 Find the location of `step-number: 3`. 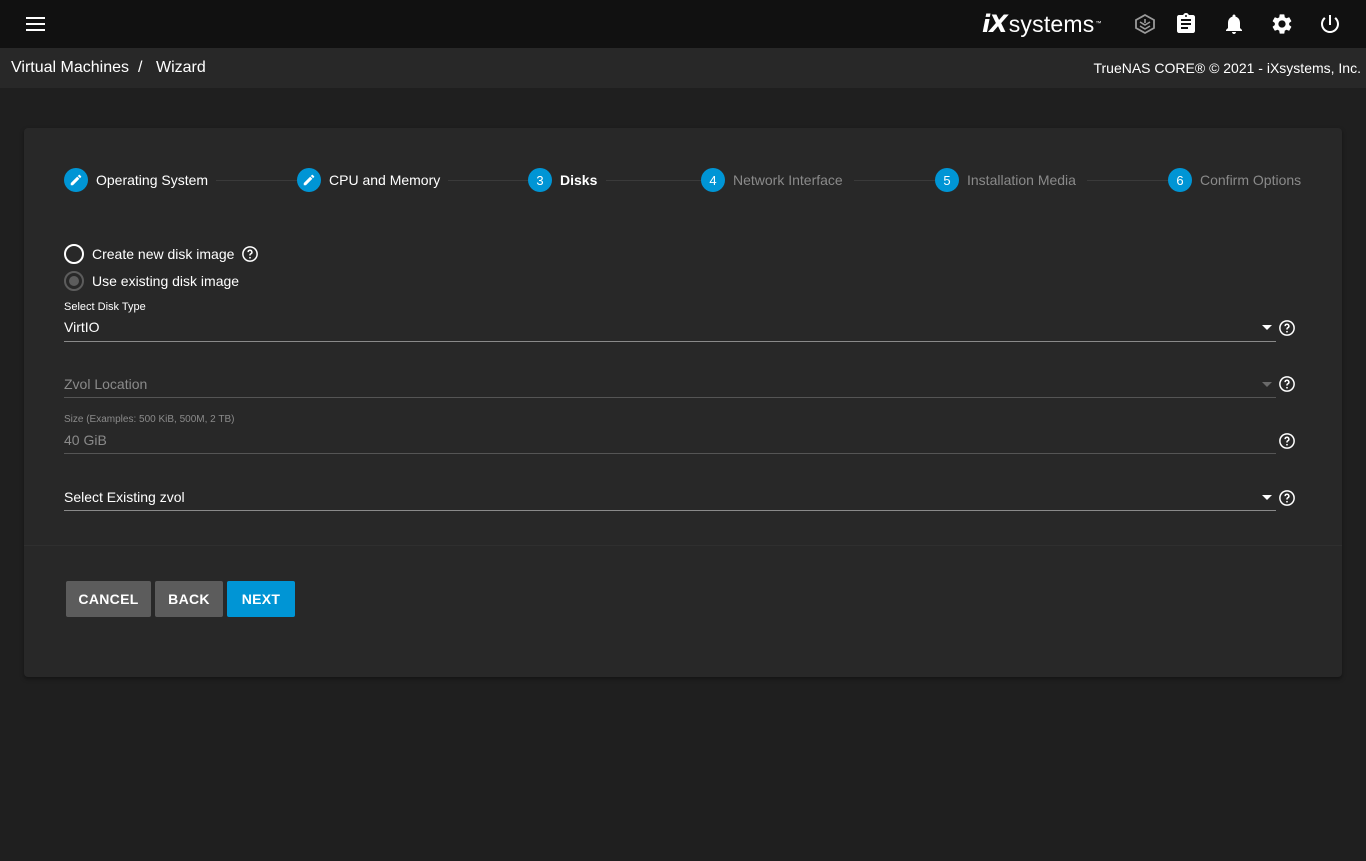

step-number: 3 is located at coordinates (540, 180).